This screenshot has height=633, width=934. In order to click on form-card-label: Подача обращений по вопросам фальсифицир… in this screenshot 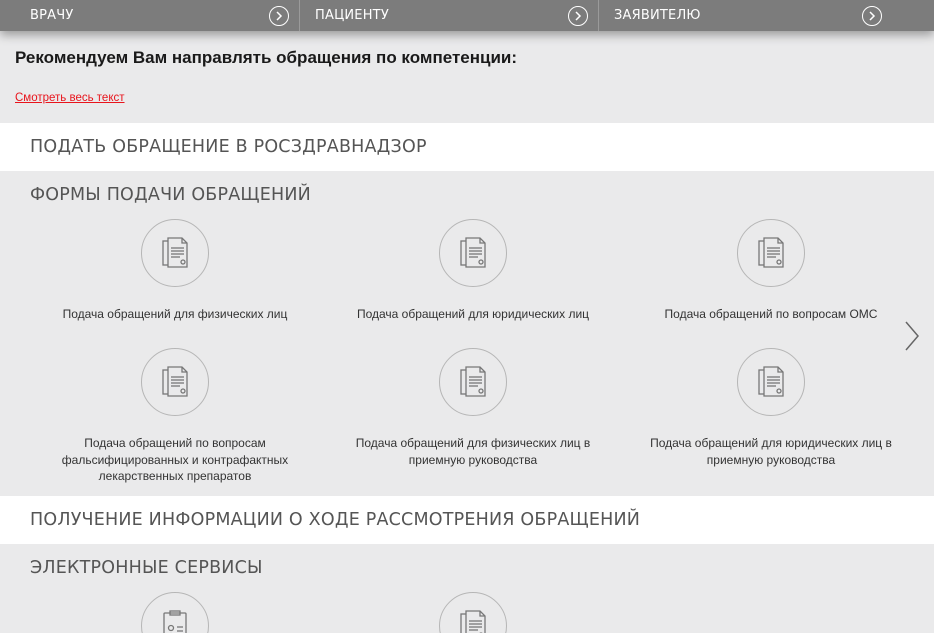, I will do `click(175, 459)`.